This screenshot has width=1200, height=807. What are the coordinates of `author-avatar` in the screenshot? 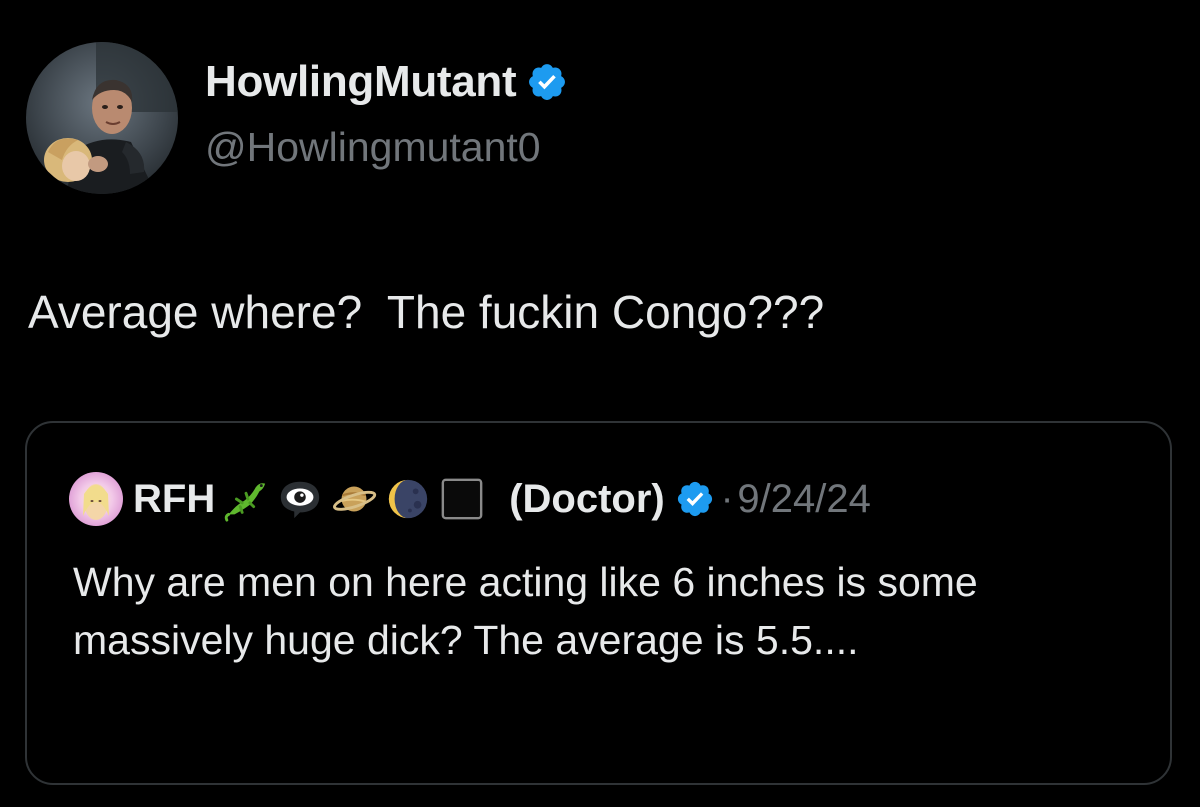 It's located at (102, 118).